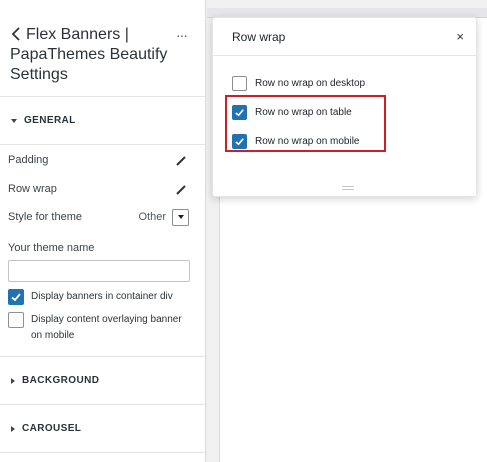 Image resolution: width=487 pixels, height=462 pixels. I want to click on container-div-label: Display banners in container div, so click(102, 296).